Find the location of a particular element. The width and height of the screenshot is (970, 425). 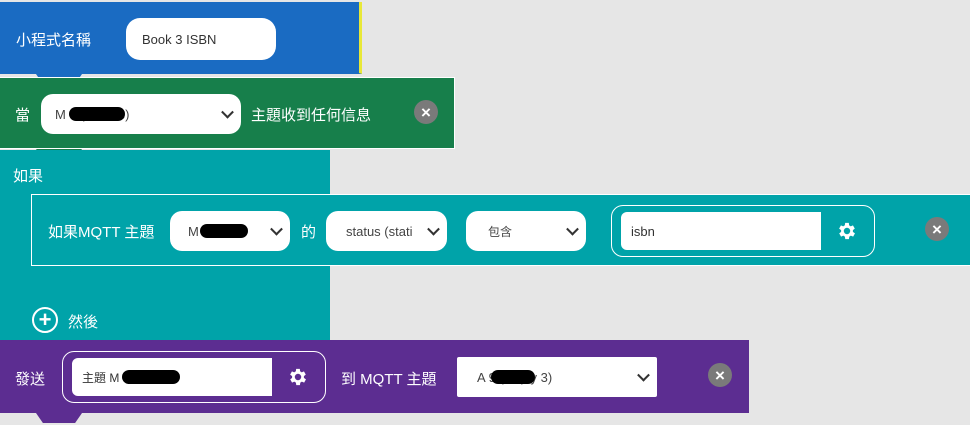

then-label: 然後 is located at coordinates (83, 322).